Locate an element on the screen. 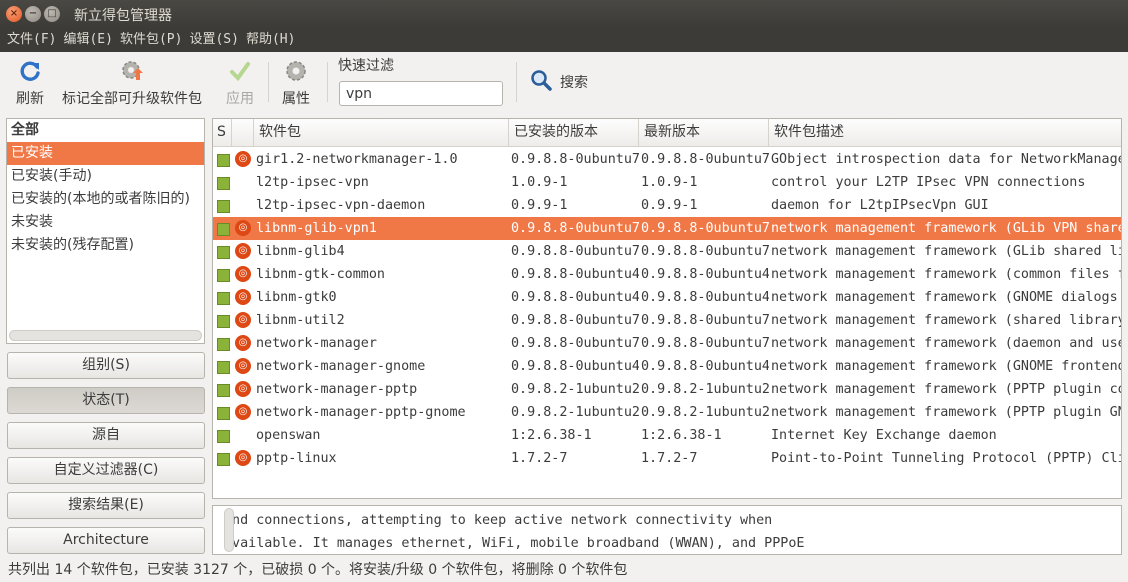 Image resolution: width=1128 pixels, height=582 pixels. status-button: 状态(T) is located at coordinates (106, 400).